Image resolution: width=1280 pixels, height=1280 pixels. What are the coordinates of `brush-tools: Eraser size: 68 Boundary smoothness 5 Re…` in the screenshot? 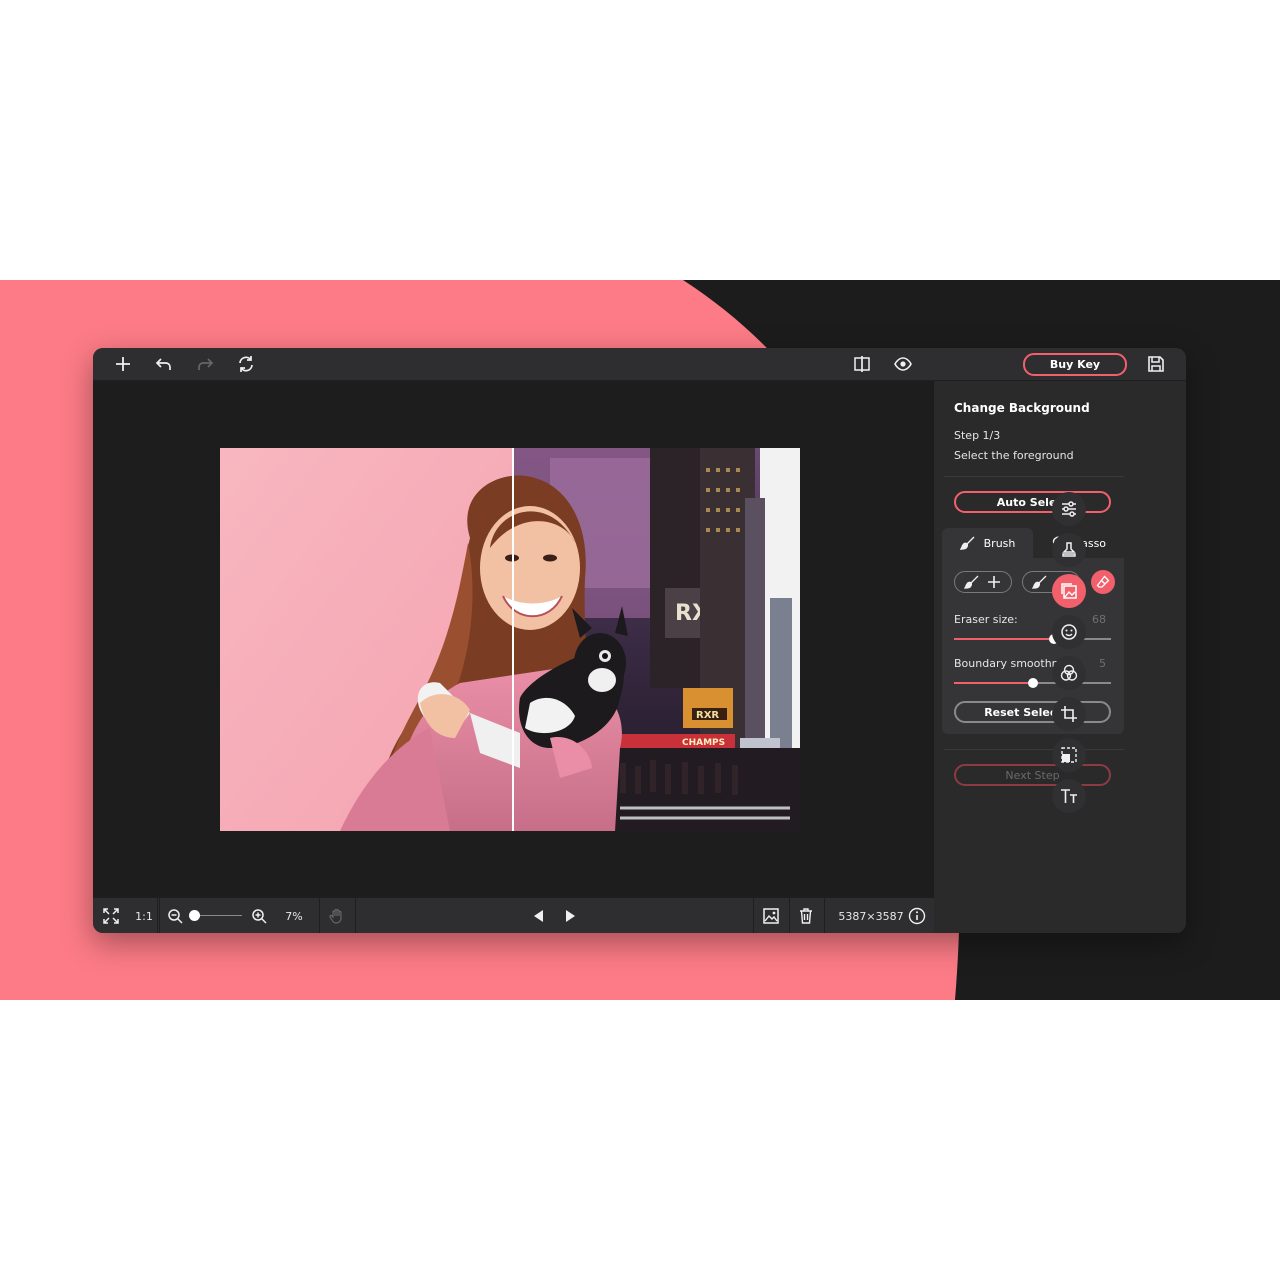 It's located at (1033, 646).